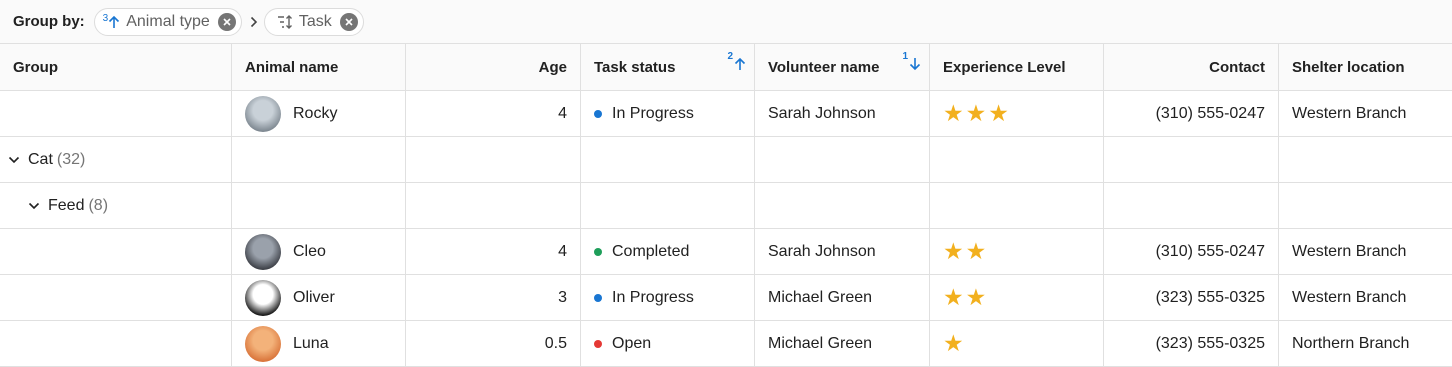  What do you see at coordinates (905, 56) in the screenshot?
I see `sort-order-number: 1` at bounding box center [905, 56].